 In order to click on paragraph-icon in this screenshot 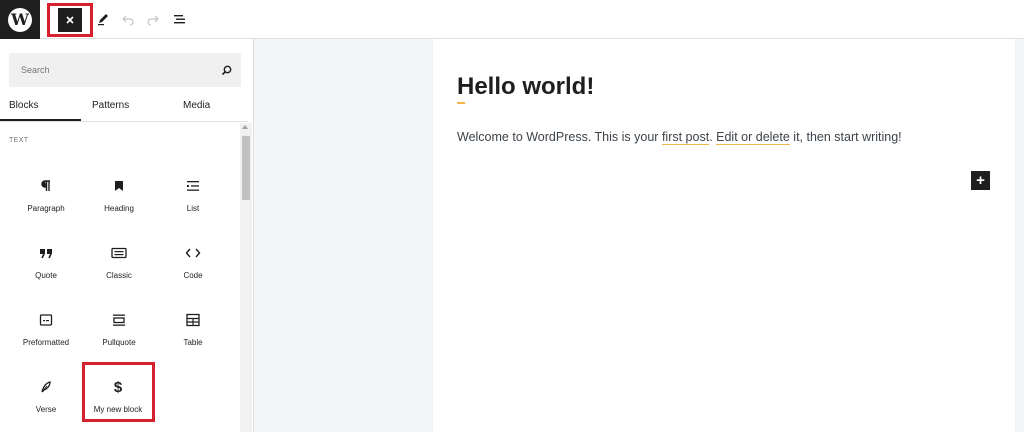, I will do `click(46, 186)`.